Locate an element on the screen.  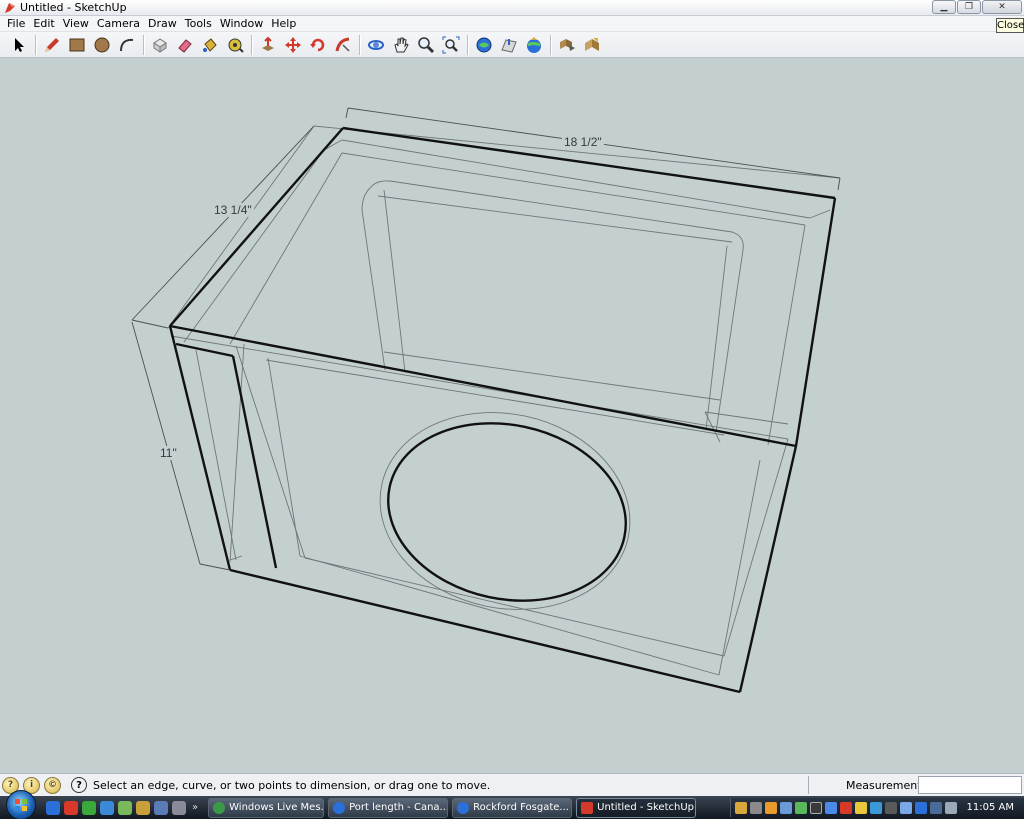
quick-launch-more-icon: » is located at coordinates (195, 807).